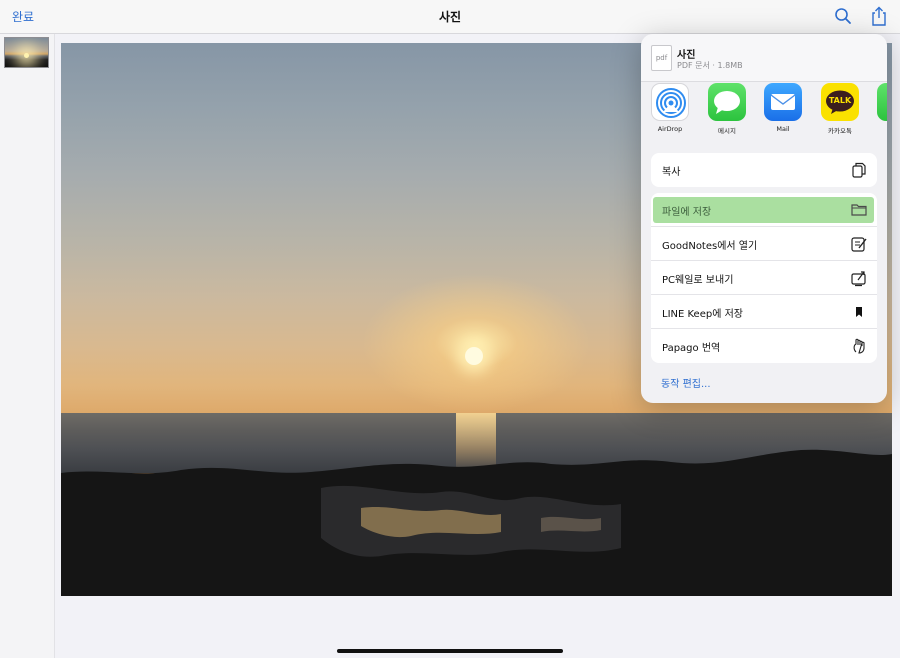  I want to click on folder-icon, so click(859, 210).